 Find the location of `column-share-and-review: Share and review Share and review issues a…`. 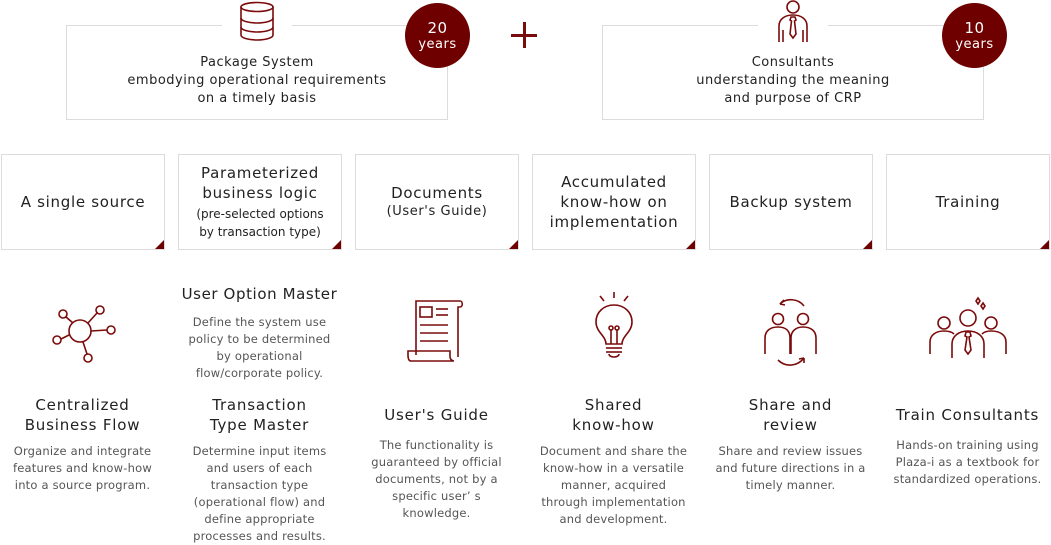

column-share-and-review: Share and review Share and review issues a… is located at coordinates (790, 444).